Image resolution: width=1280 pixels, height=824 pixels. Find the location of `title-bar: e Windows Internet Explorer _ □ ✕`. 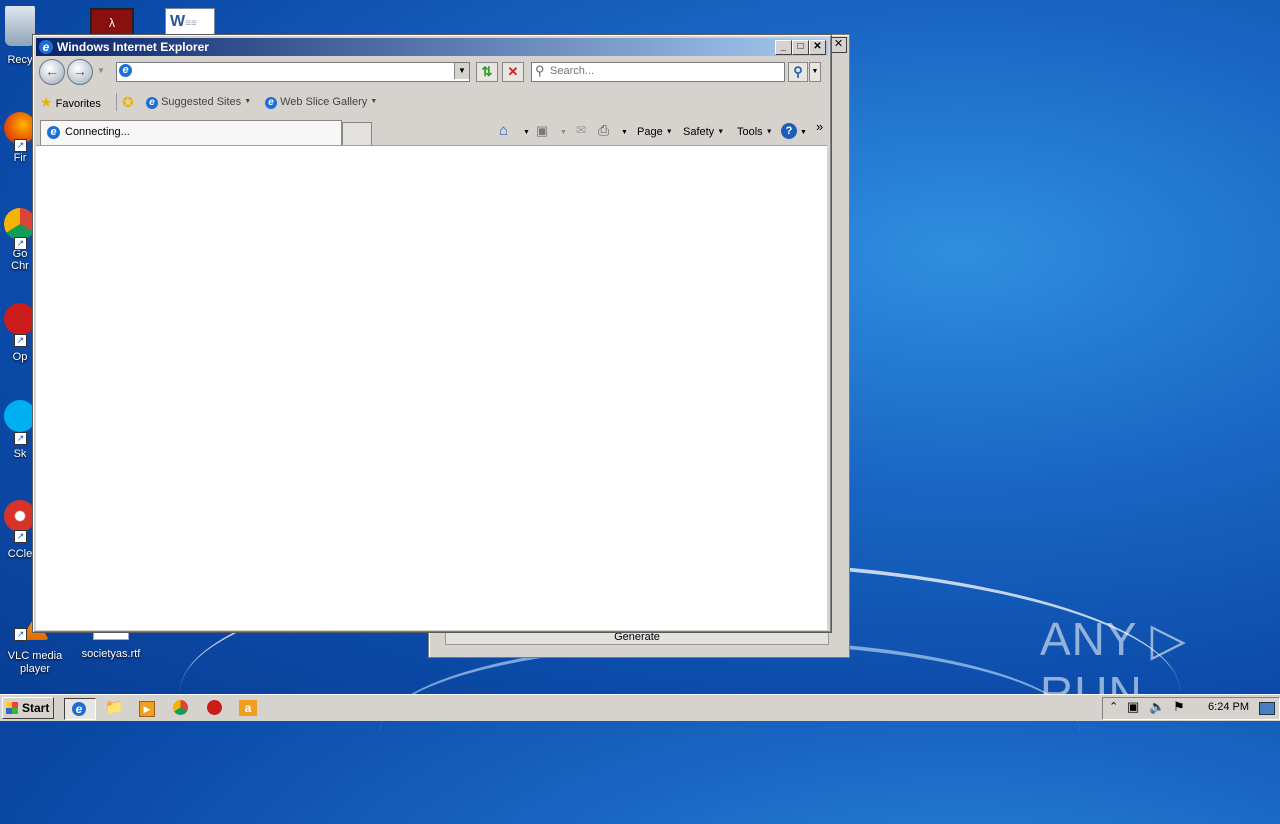

title-bar: e Windows Internet Explorer _ □ ✕ is located at coordinates (432, 47).